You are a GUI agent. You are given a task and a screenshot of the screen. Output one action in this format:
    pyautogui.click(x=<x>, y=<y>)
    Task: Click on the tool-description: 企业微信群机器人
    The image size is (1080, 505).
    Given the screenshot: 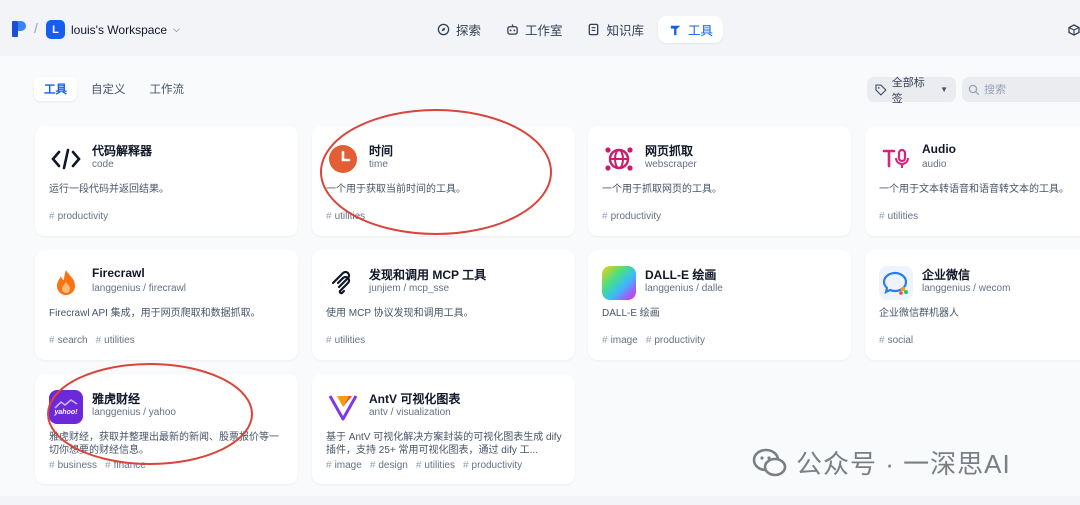 What is the action you would take?
    pyautogui.click(x=919, y=313)
    